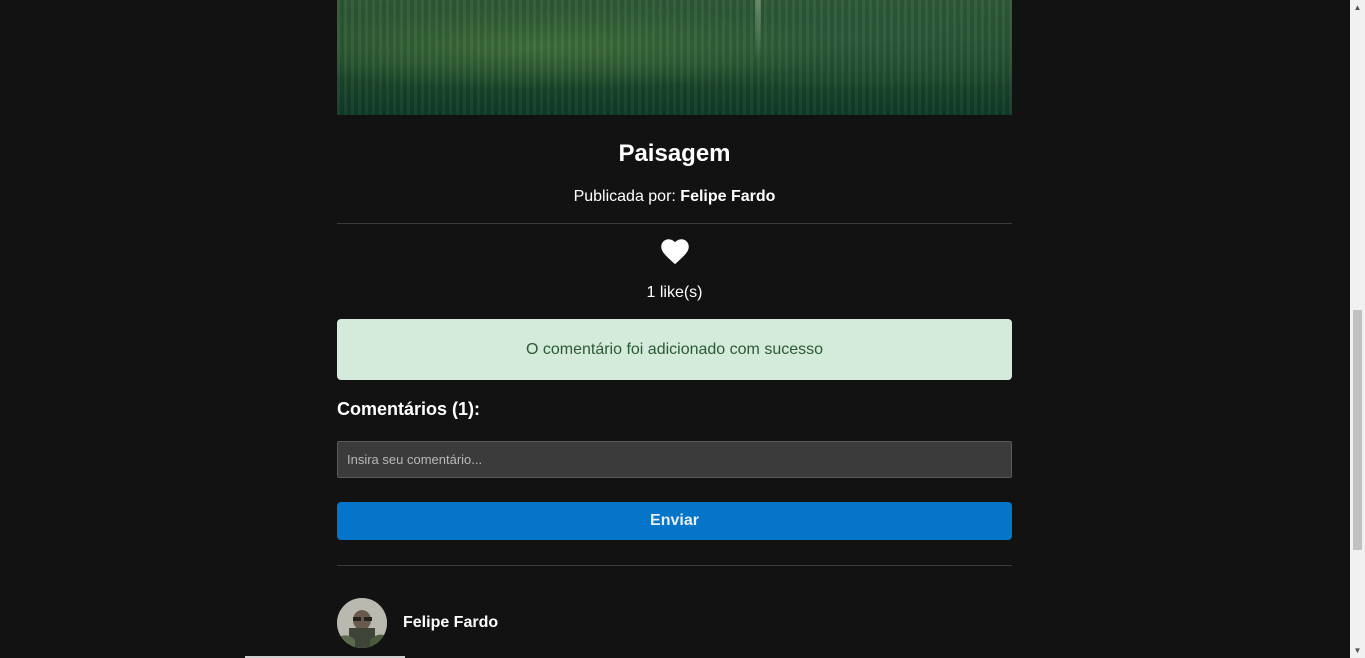 The image size is (1365, 658). I want to click on chevron-down-icon: ▼, so click(1357, 650).